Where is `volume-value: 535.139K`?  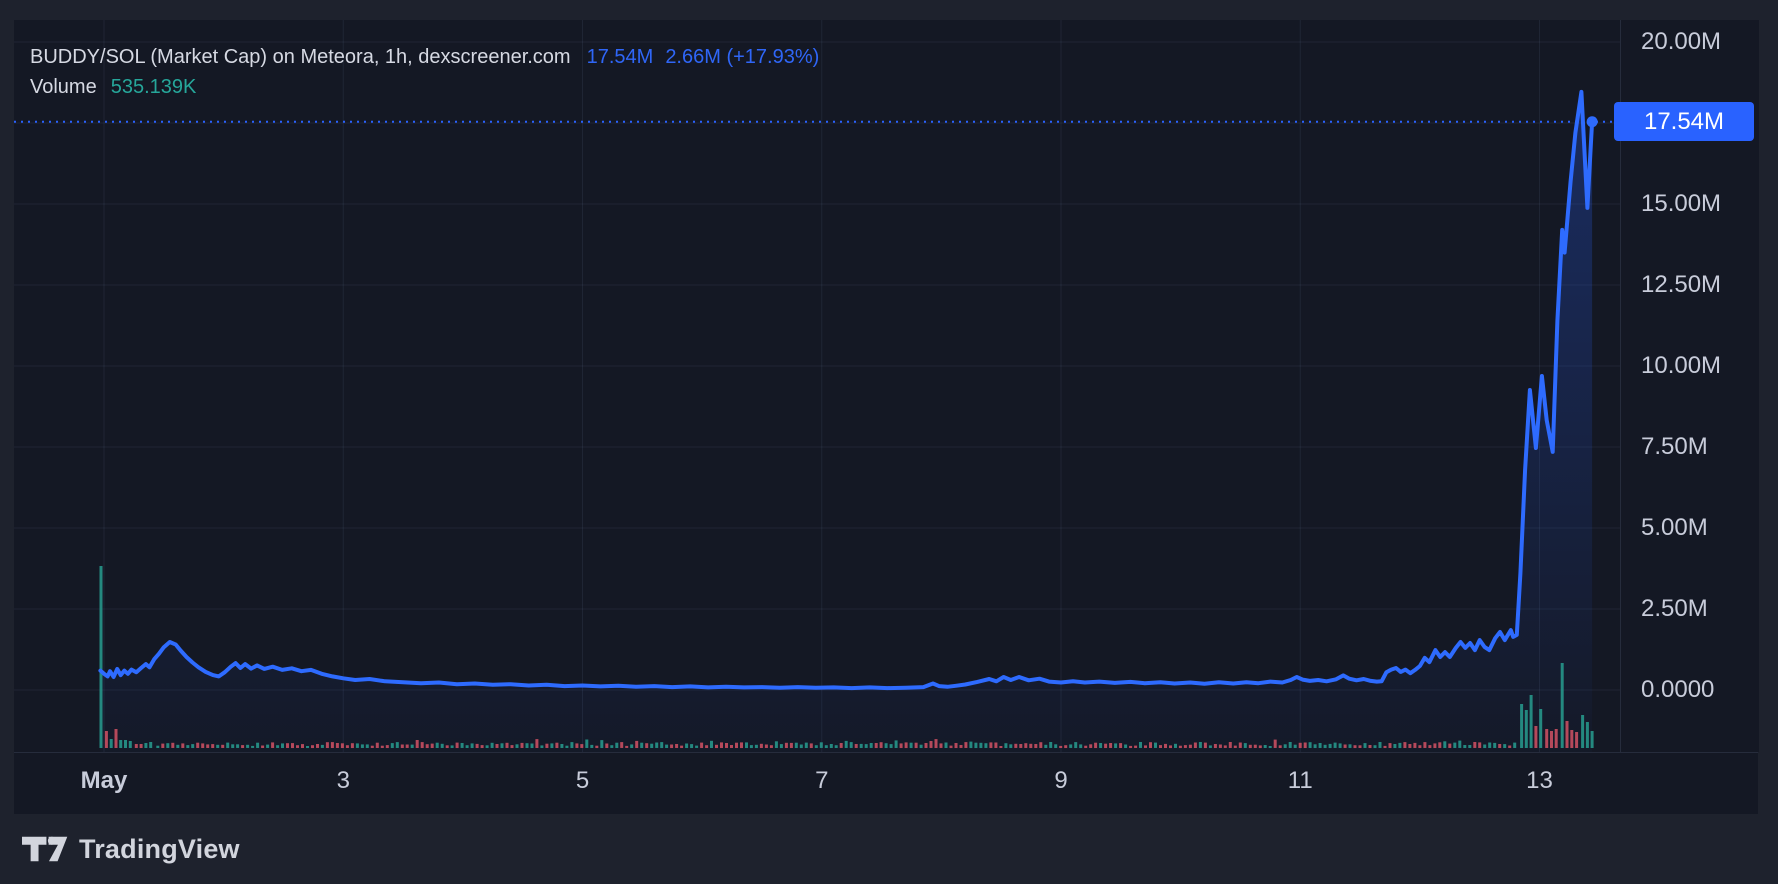 volume-value: 535.139K is located at coordinates (153, 87).